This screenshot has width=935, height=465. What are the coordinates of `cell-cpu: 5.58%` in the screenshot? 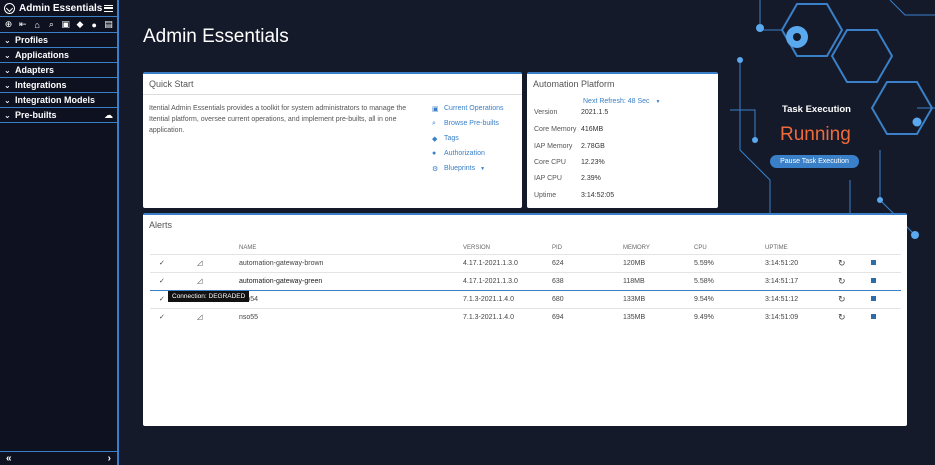 It's located at (726, 281).